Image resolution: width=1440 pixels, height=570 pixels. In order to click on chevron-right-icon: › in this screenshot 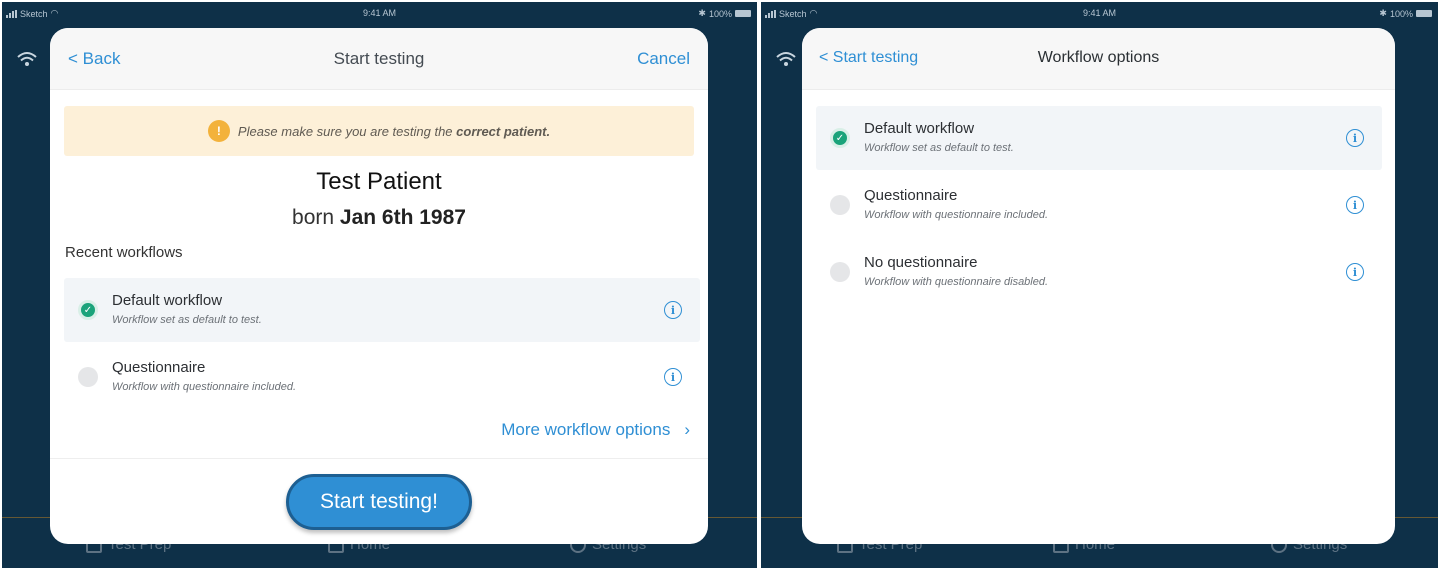, I will do `click(687, 429)`.